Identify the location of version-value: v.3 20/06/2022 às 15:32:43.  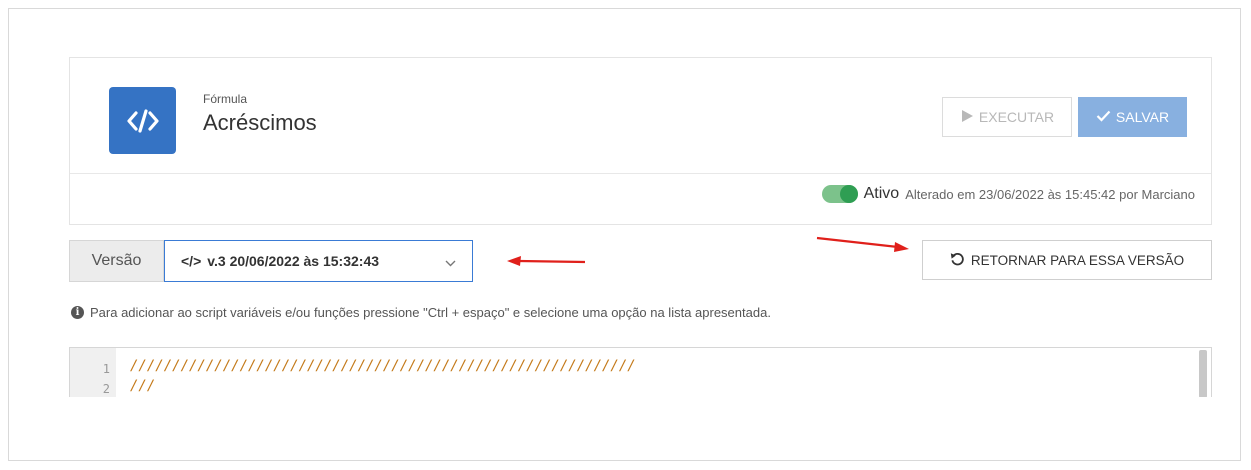
(293, 261).